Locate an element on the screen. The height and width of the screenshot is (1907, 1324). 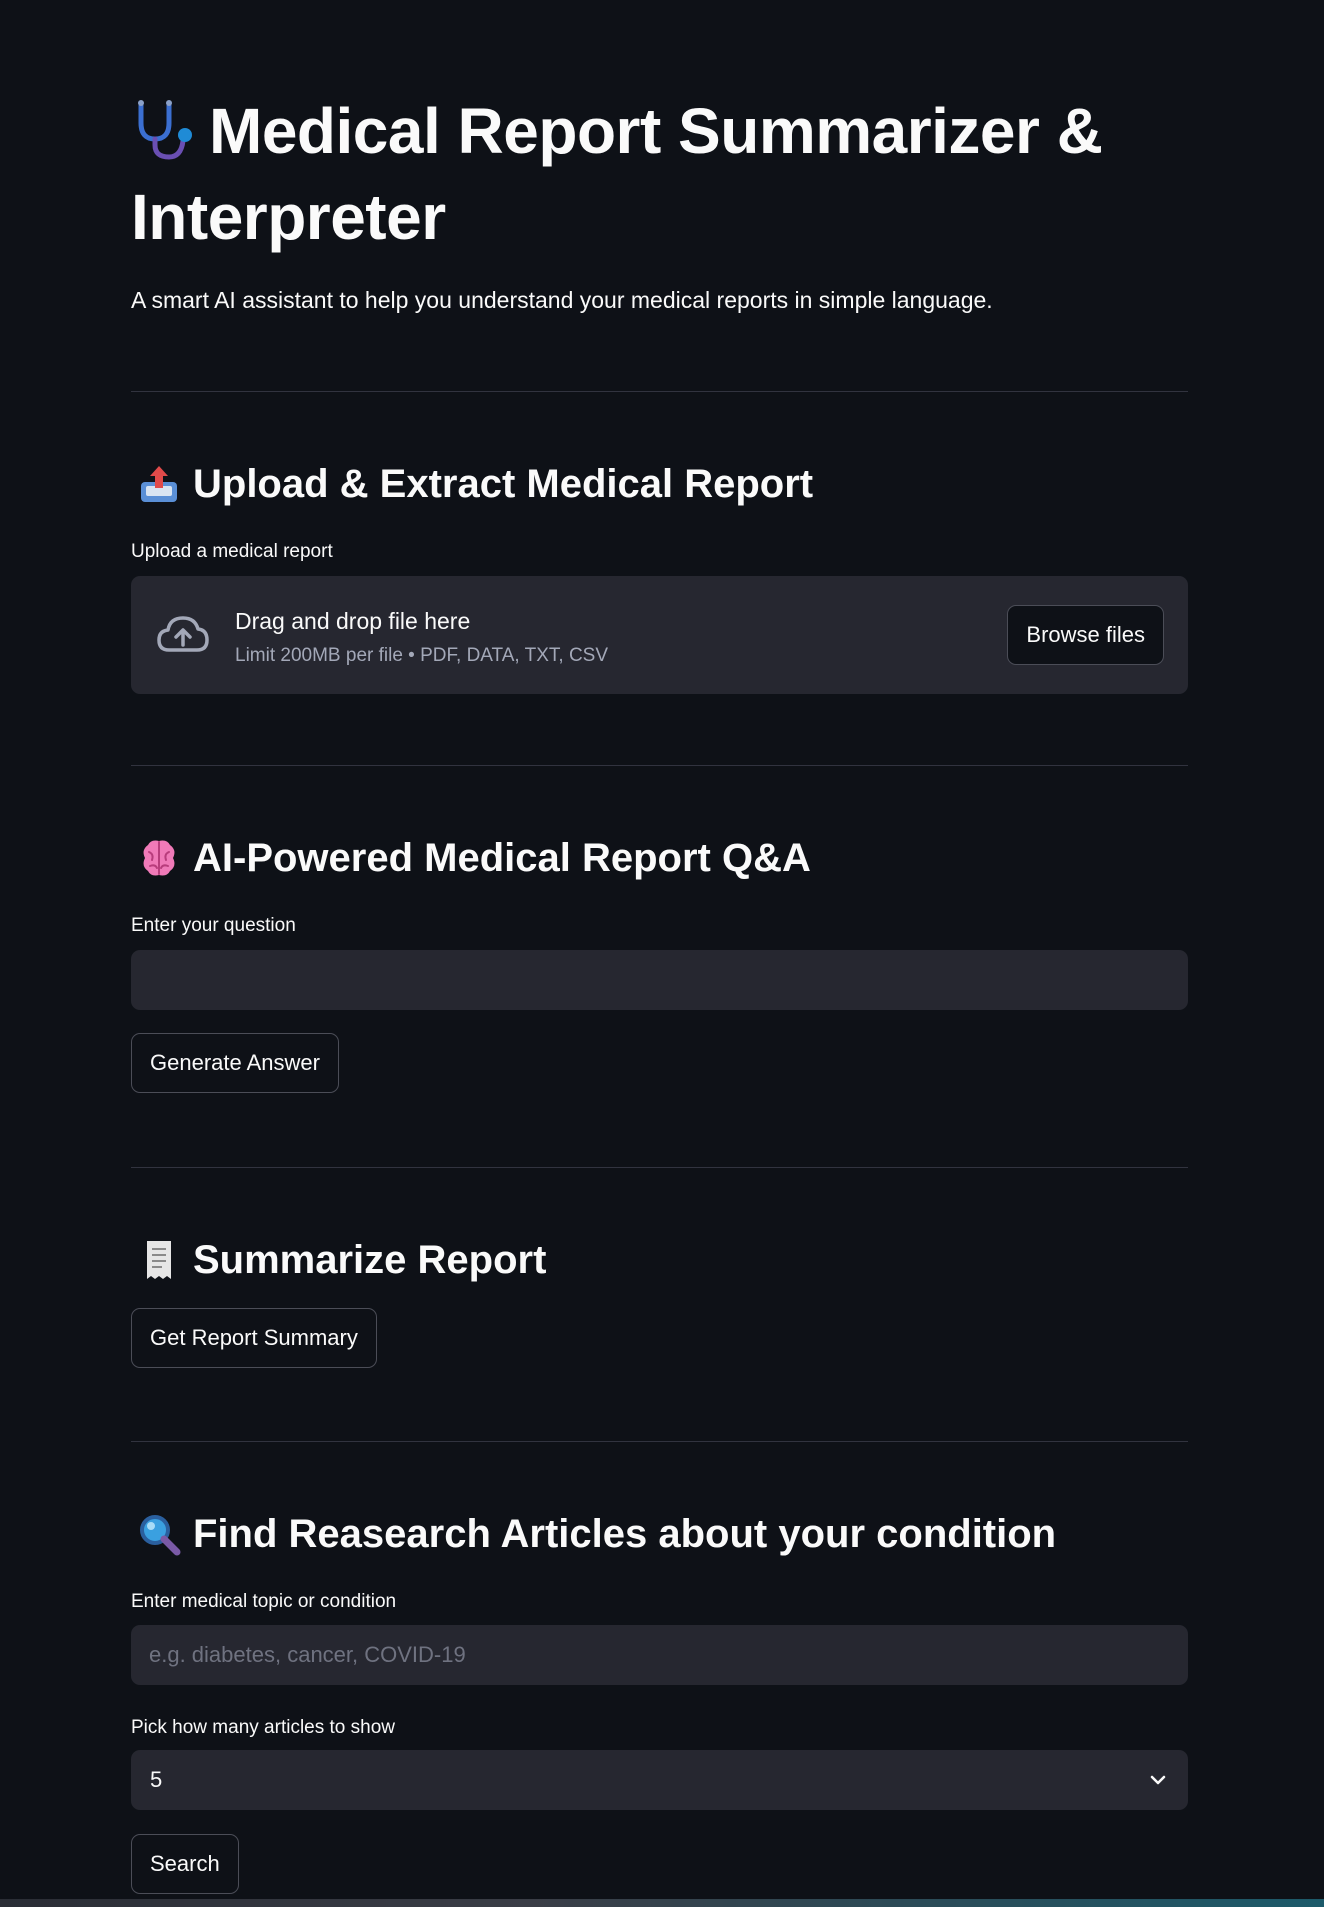
brain-icon is located at coordinates (159, 858).